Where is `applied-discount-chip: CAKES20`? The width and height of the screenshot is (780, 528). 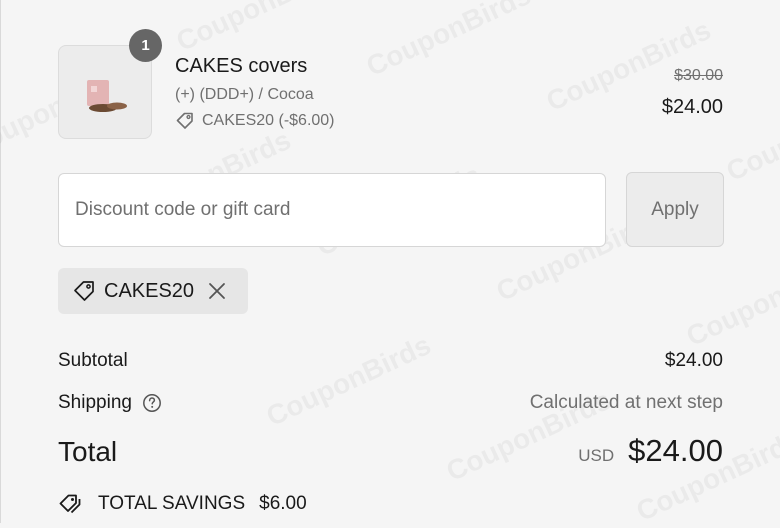
applied-discount-chip: CAKES20 is located at coordinates (153, 291).